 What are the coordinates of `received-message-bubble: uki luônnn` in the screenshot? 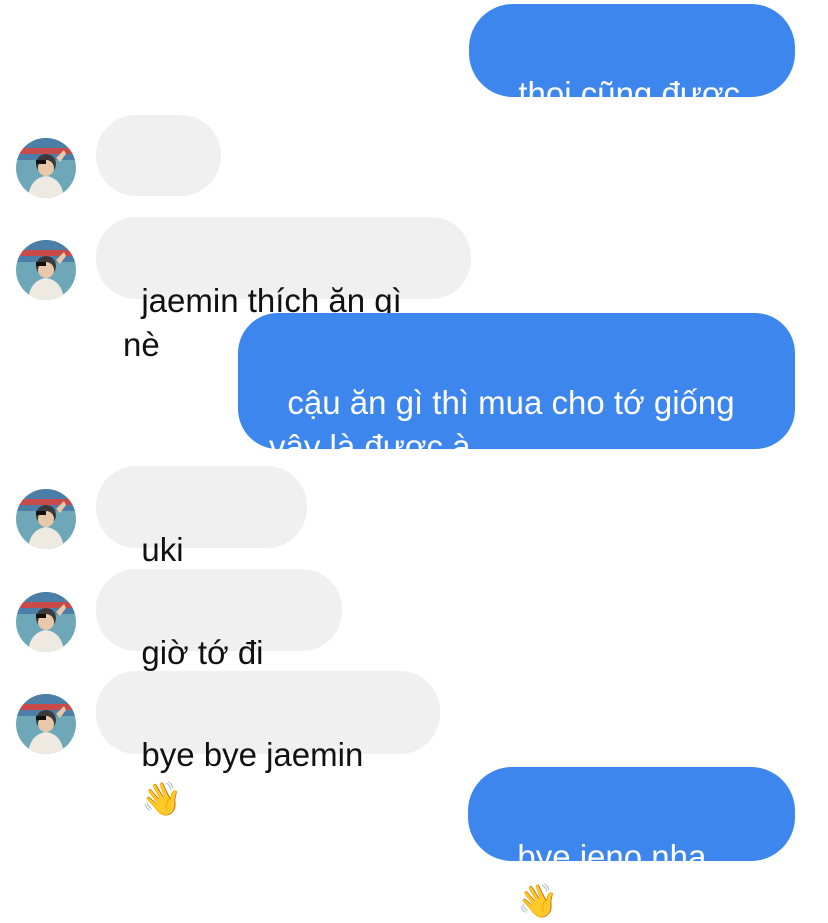 It's located at (201, 539).